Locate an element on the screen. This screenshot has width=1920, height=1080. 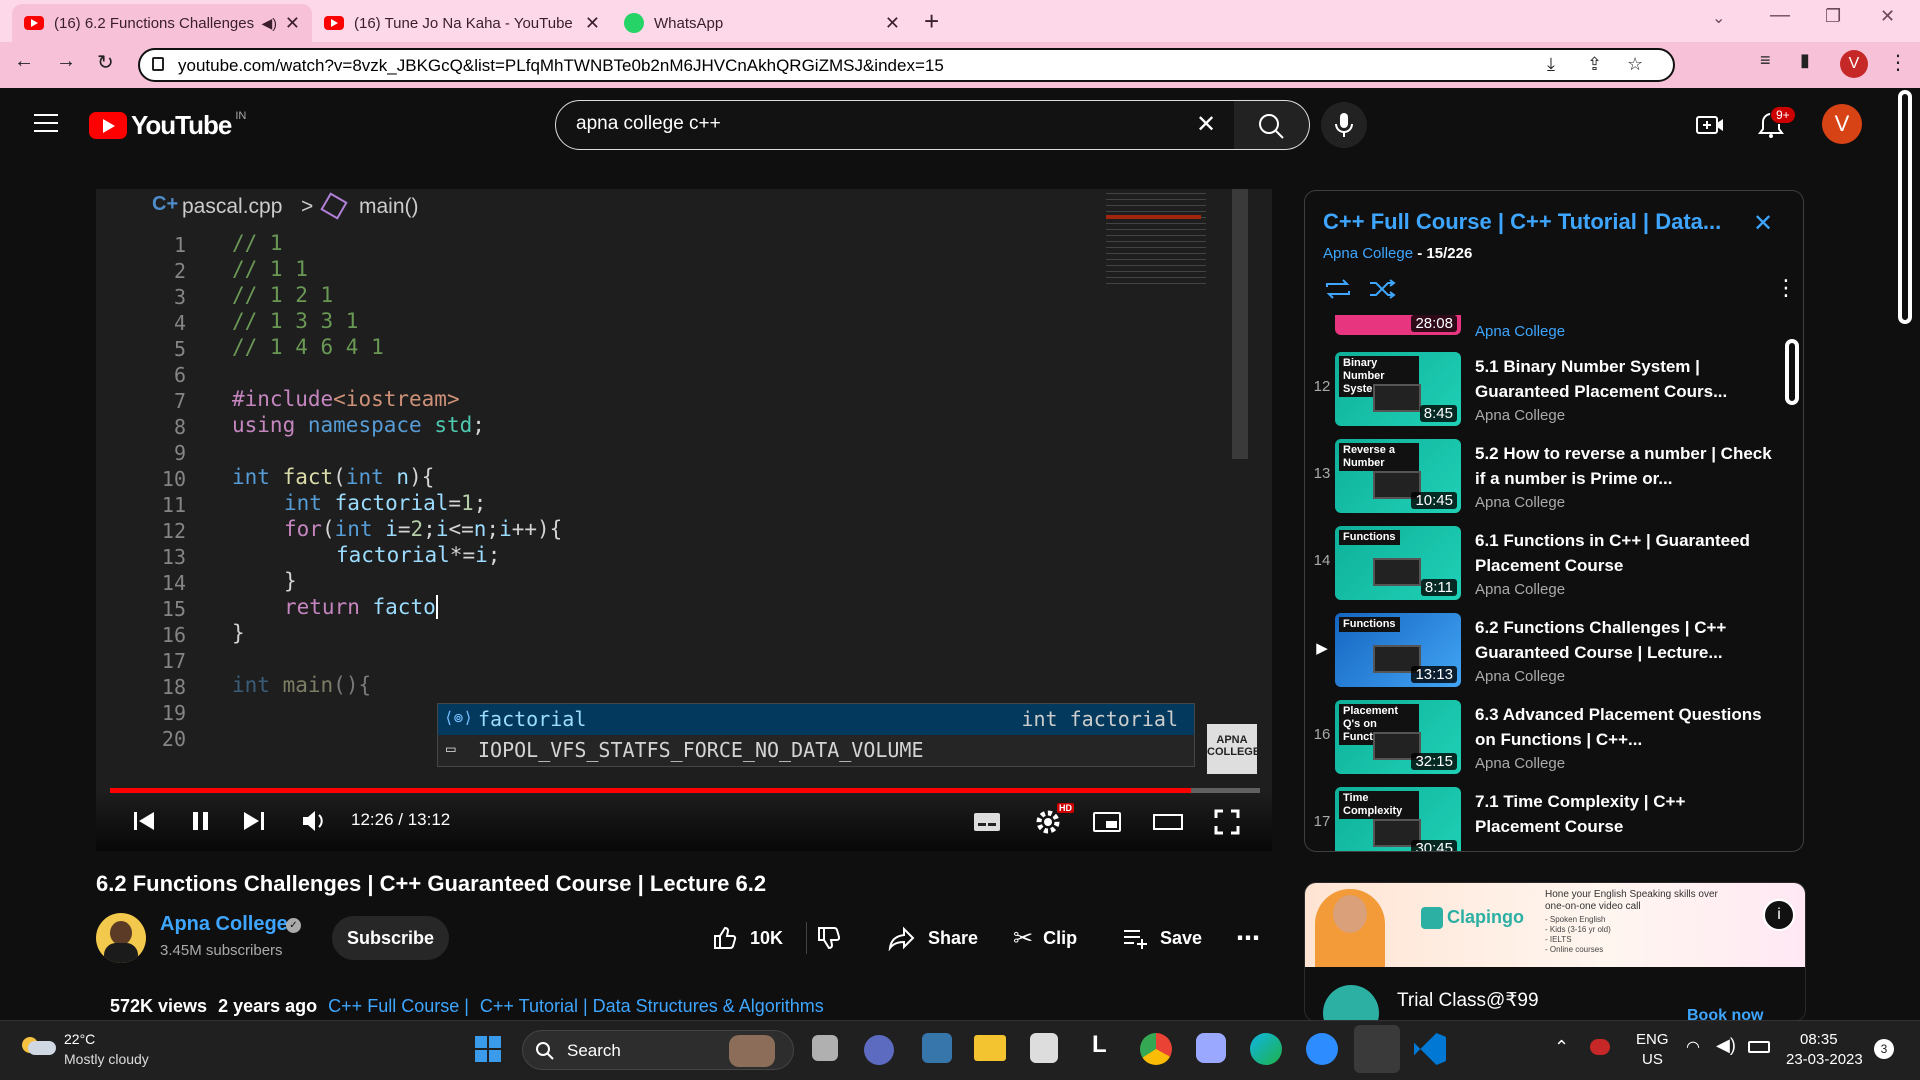
windows-start-icon is located at coordinates (488, 1049).